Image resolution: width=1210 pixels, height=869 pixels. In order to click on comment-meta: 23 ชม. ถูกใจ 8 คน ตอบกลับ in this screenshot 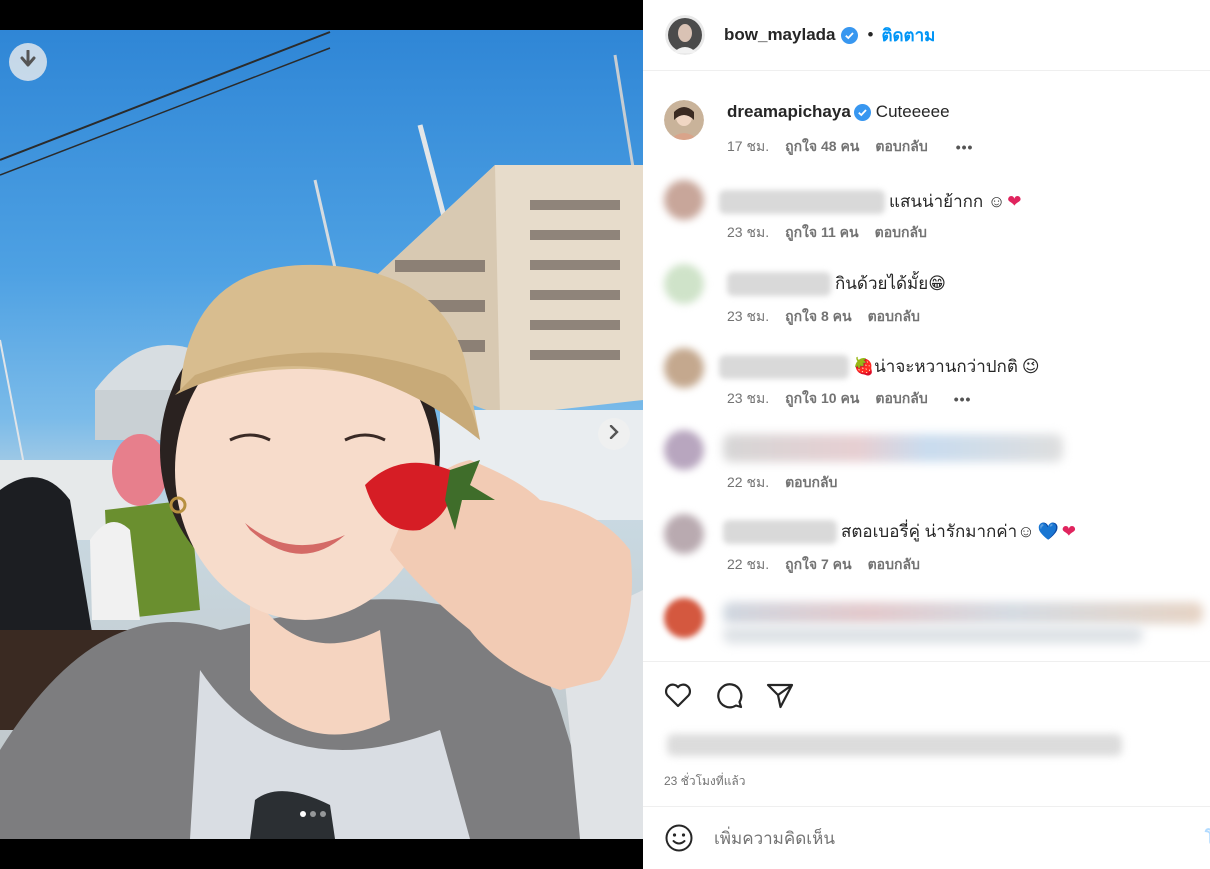, I will do `click(831, 317)`.